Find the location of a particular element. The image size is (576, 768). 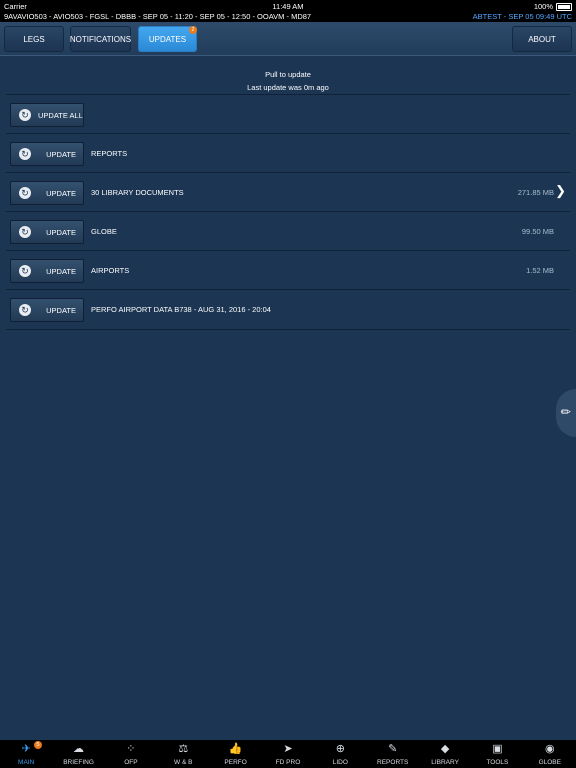

tab-wb-label: W & B is located at coordinates (183, 762).